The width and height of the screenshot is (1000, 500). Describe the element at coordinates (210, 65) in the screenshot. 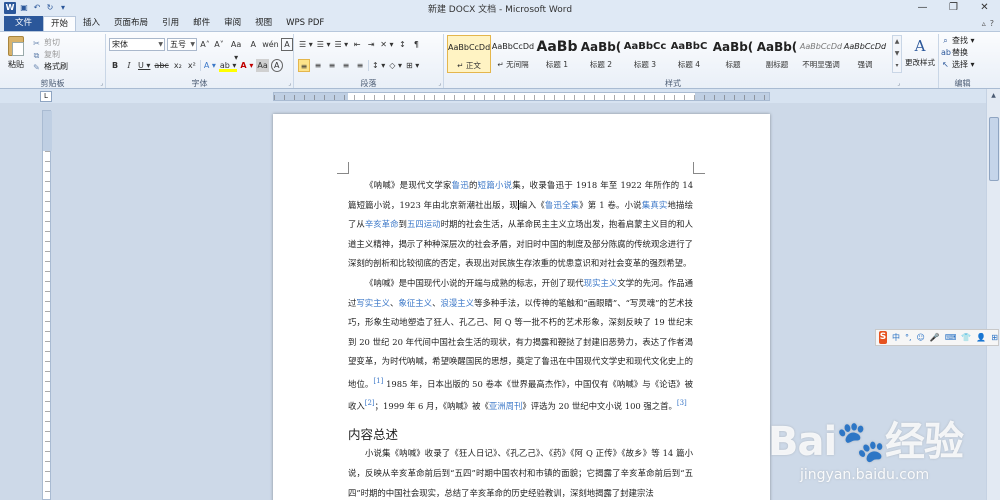

I see `text-effect-button: A ▾` at that location.